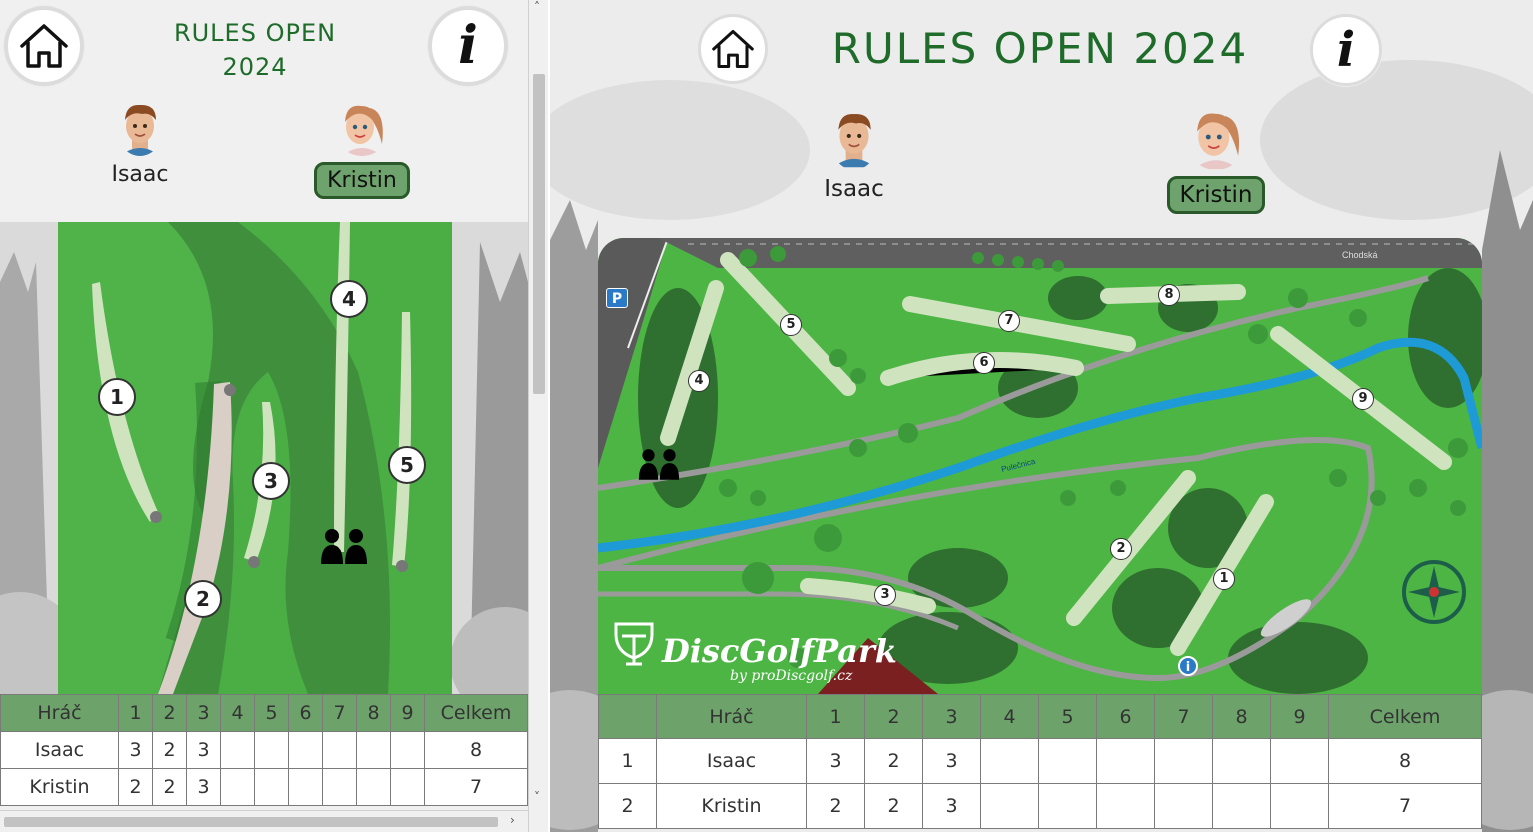  What do you see at coordinates (1405, 716) in the screenshot?
I see `header-total: Celkem` at bounding box center [1405, 716].